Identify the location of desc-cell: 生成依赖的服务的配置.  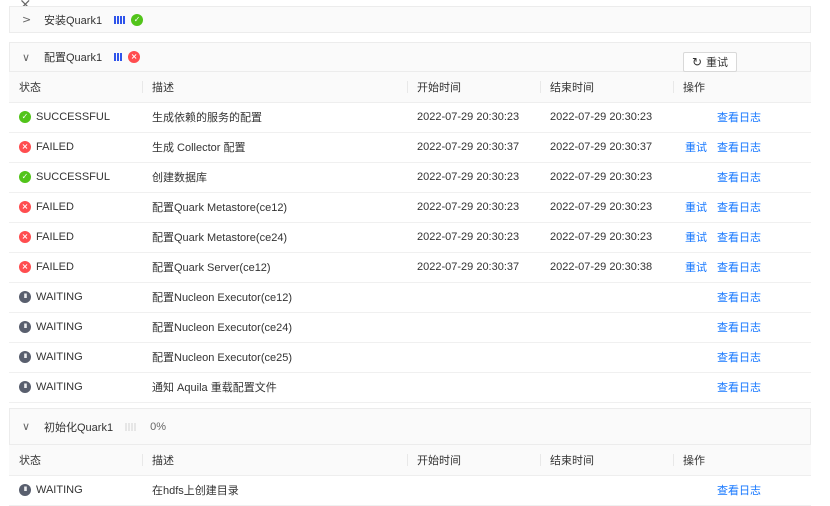
(274, 117).